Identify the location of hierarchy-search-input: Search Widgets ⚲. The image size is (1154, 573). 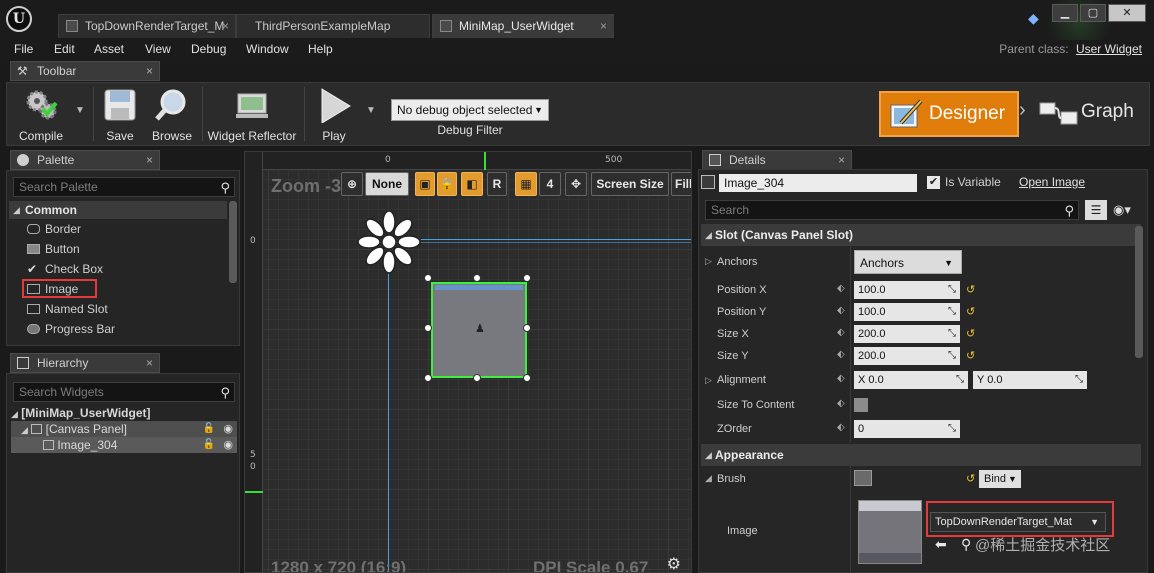
(124, 392).